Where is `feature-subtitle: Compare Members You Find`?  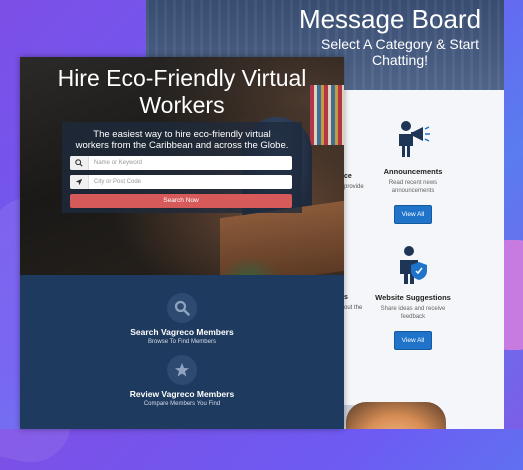 feature-subtitle: Compare Members You Find is located at coordinates (182, 404).